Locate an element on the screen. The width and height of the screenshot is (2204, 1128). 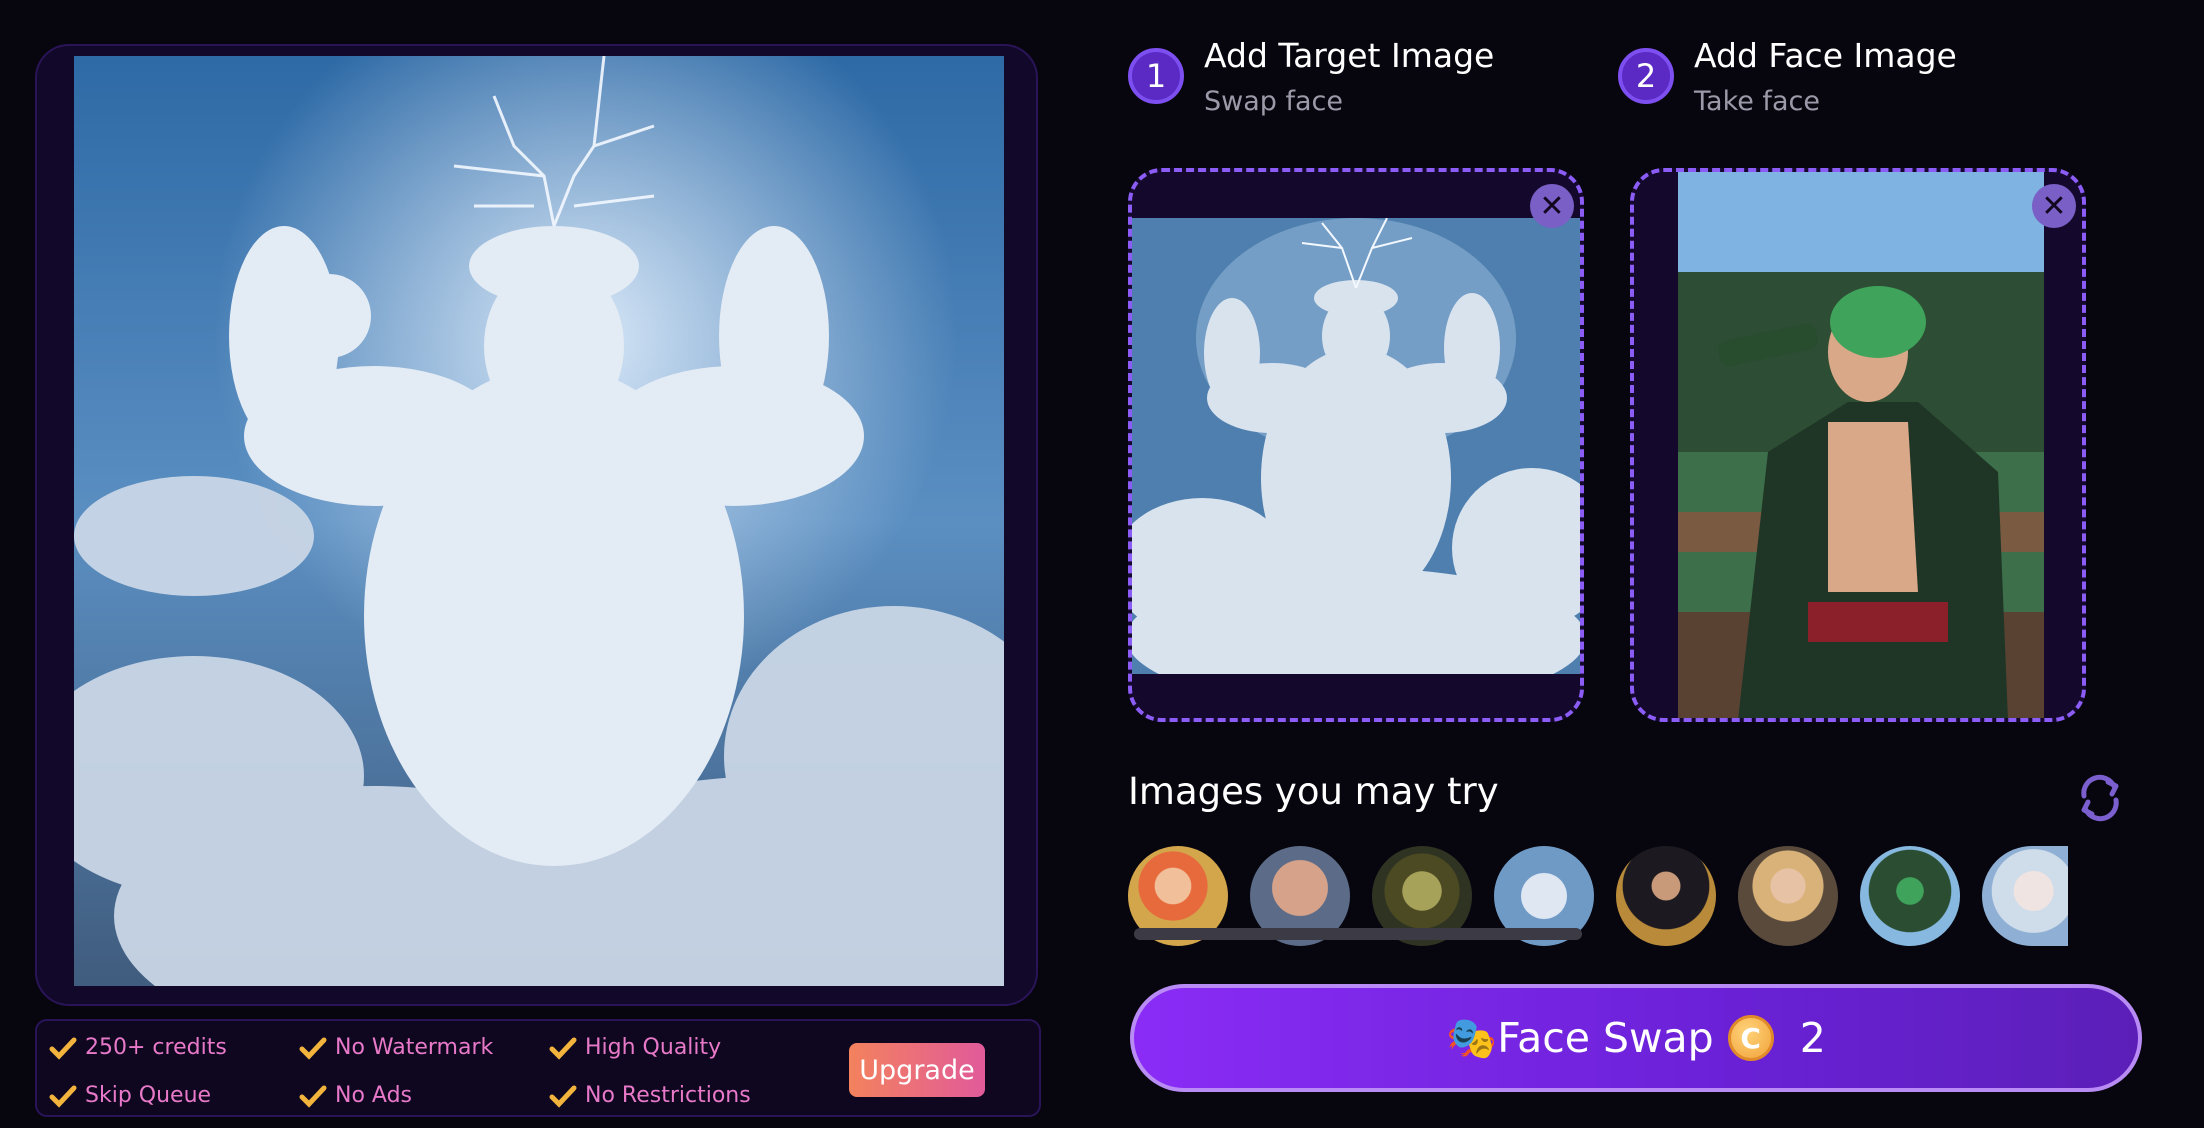
thumbs-scrollbar is located at coordinates (1358, 934).